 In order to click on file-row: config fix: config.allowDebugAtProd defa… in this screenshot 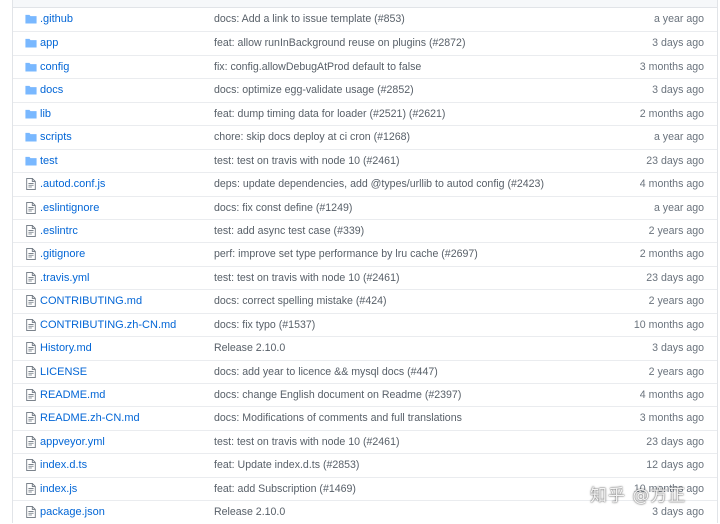, I will do `click(365, 66)`.